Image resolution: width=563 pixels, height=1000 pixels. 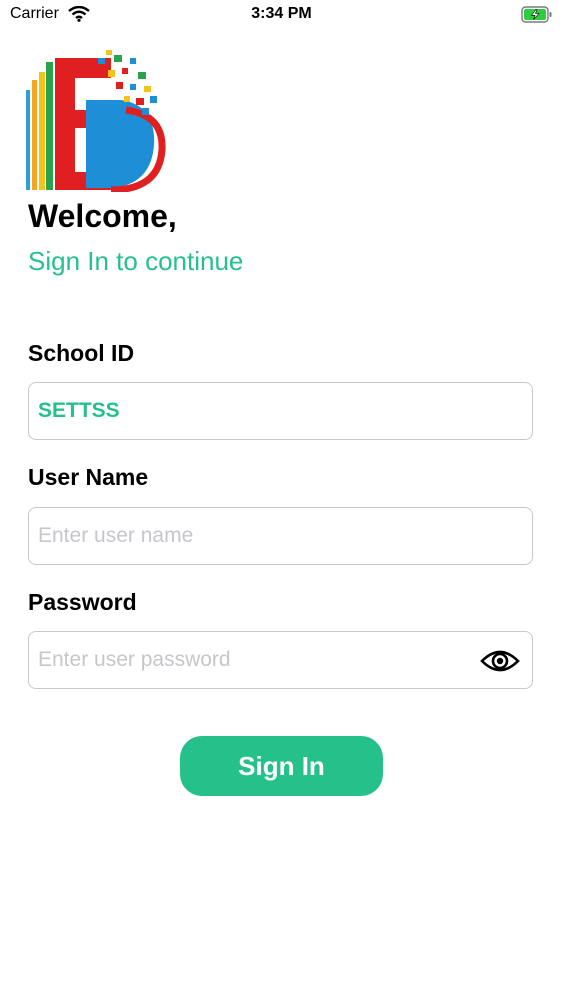 I want to click on eye-icon, so click(x=500, y=661).